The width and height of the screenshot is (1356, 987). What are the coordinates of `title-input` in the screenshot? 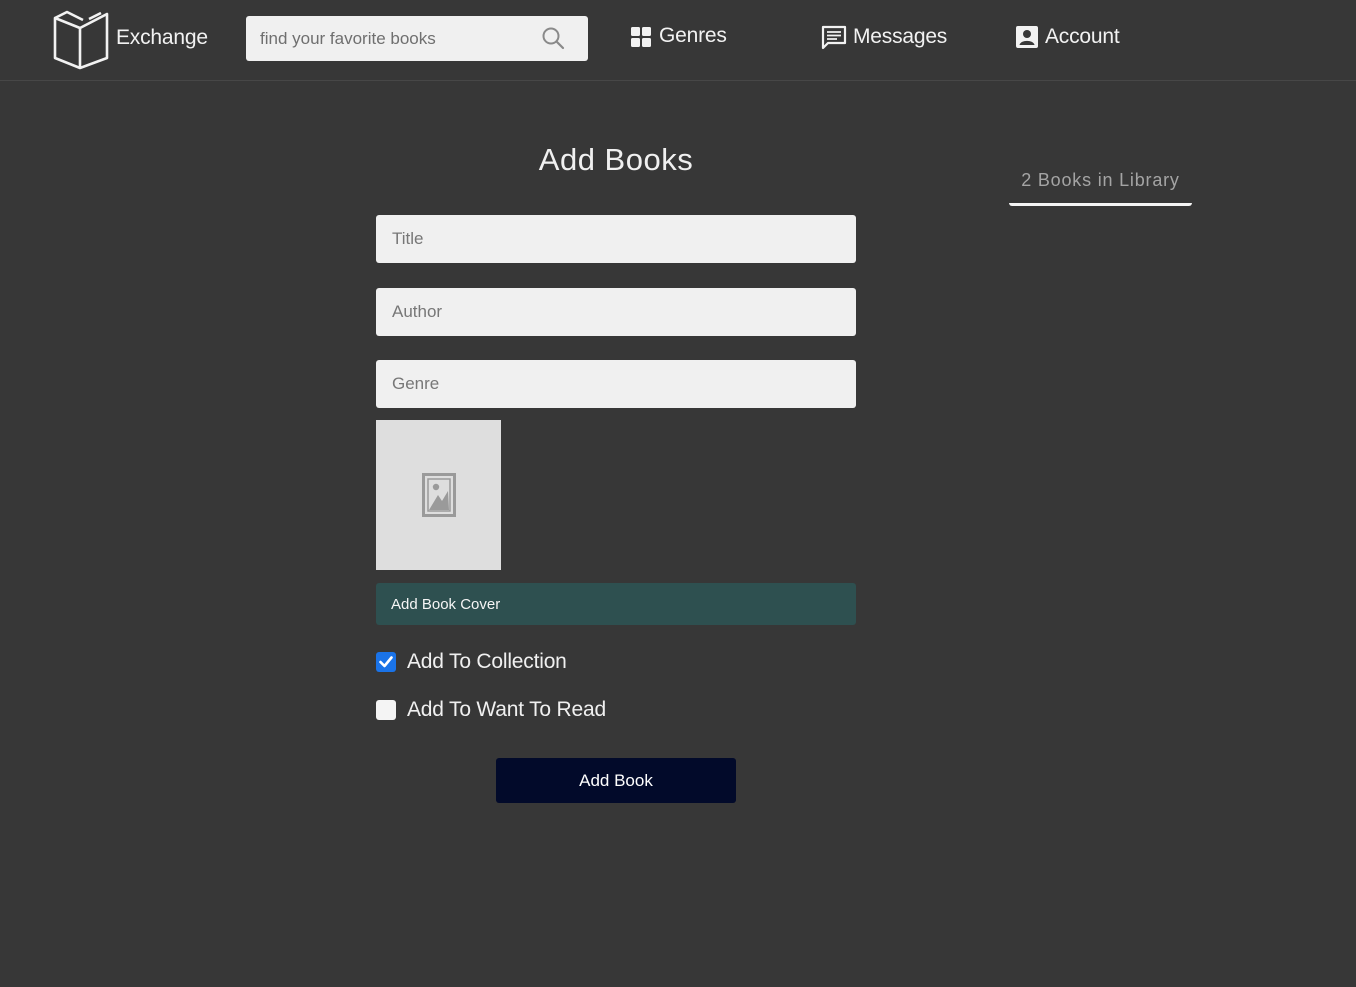 It's located at (616, 239).